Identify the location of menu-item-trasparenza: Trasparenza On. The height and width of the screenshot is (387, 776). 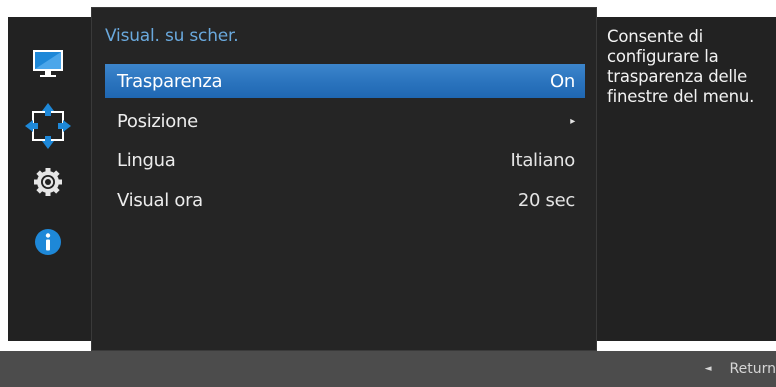
(345, 81).